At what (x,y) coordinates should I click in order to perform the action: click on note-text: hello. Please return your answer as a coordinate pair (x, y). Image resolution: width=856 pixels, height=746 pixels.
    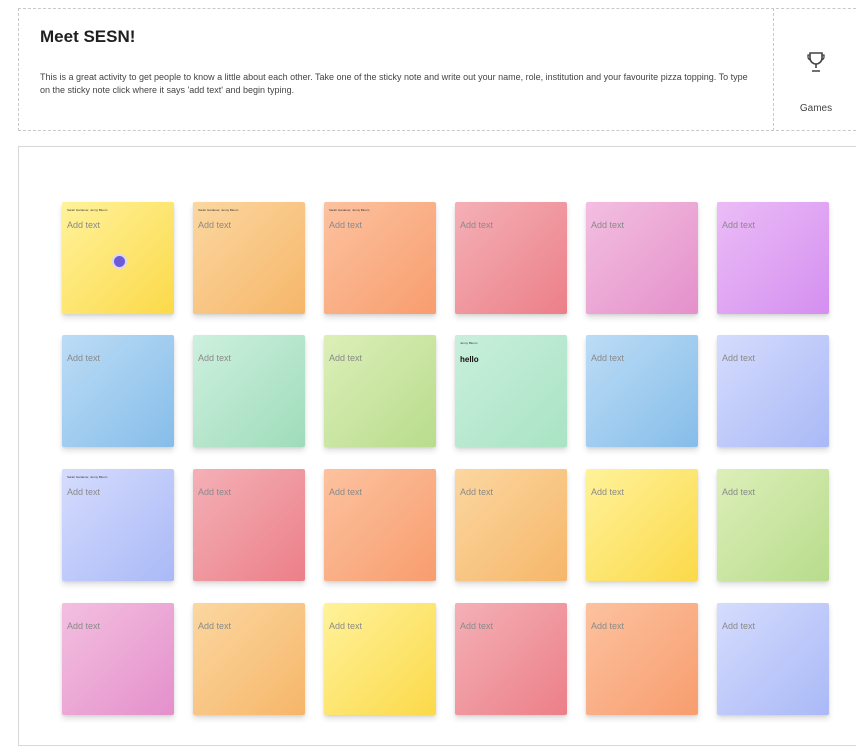
    Looking at the image, I should click on (469, 359).